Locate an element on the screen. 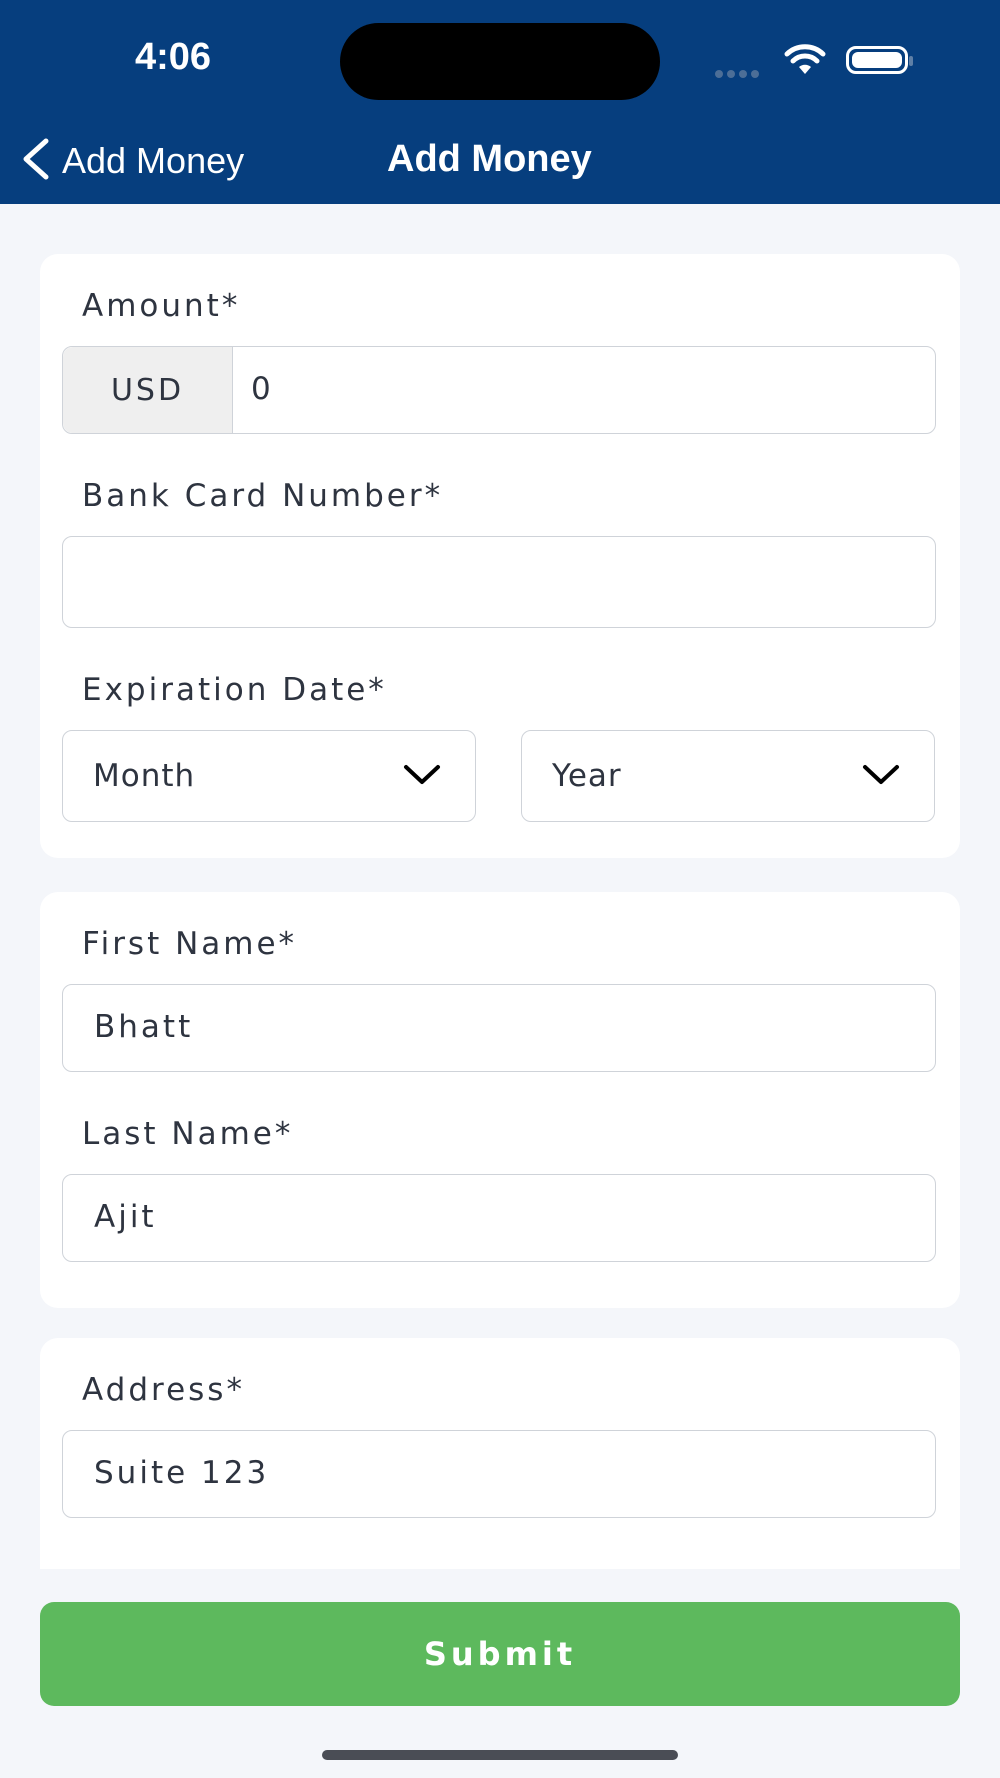 The width and height of the screenshot is (1000, 1778). address-value: Suite 123 is located at coordinates (182, 1473).